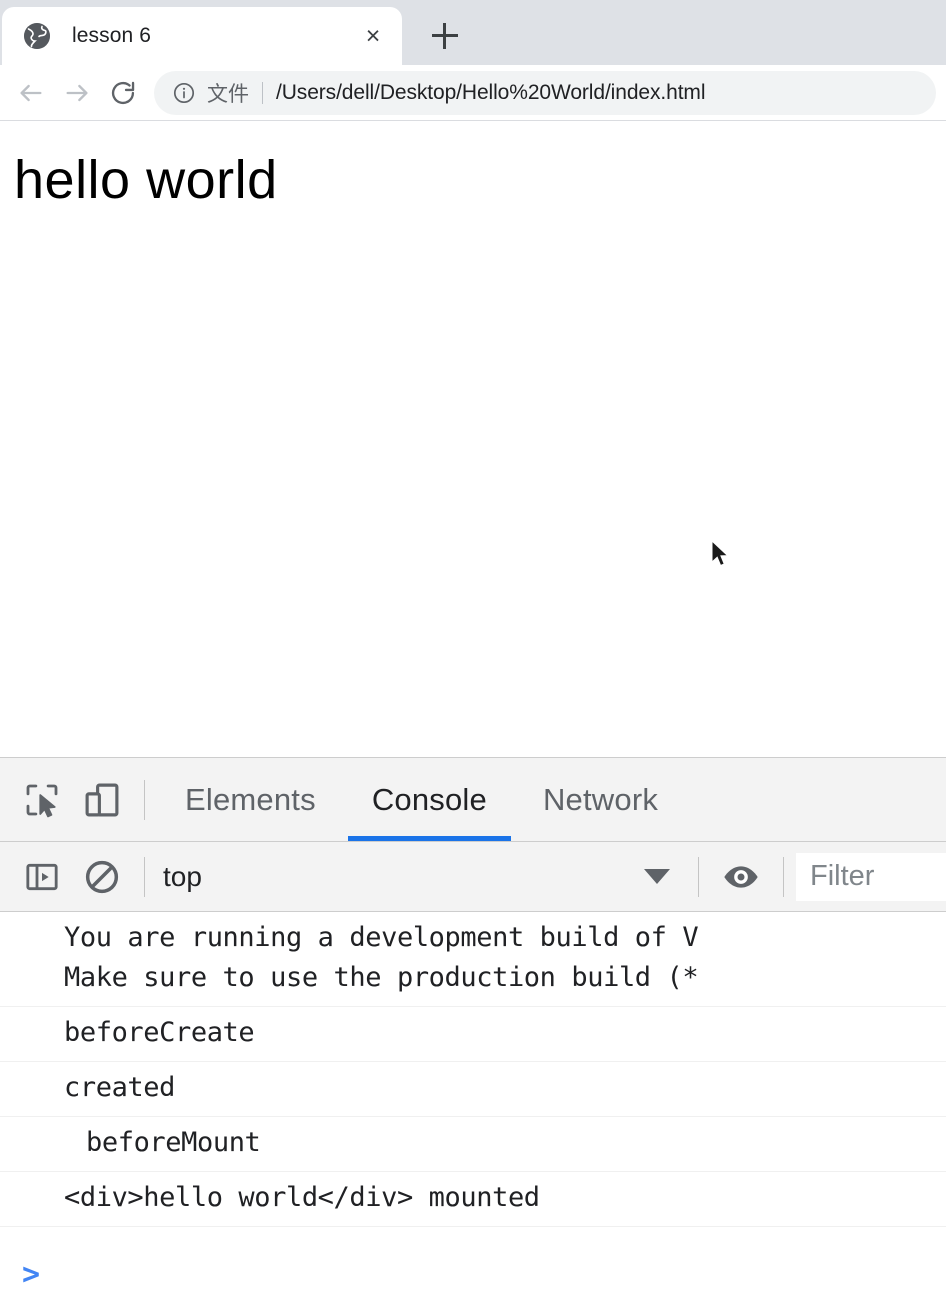  I want to click on inspect-element-icon, so click(42, 800).